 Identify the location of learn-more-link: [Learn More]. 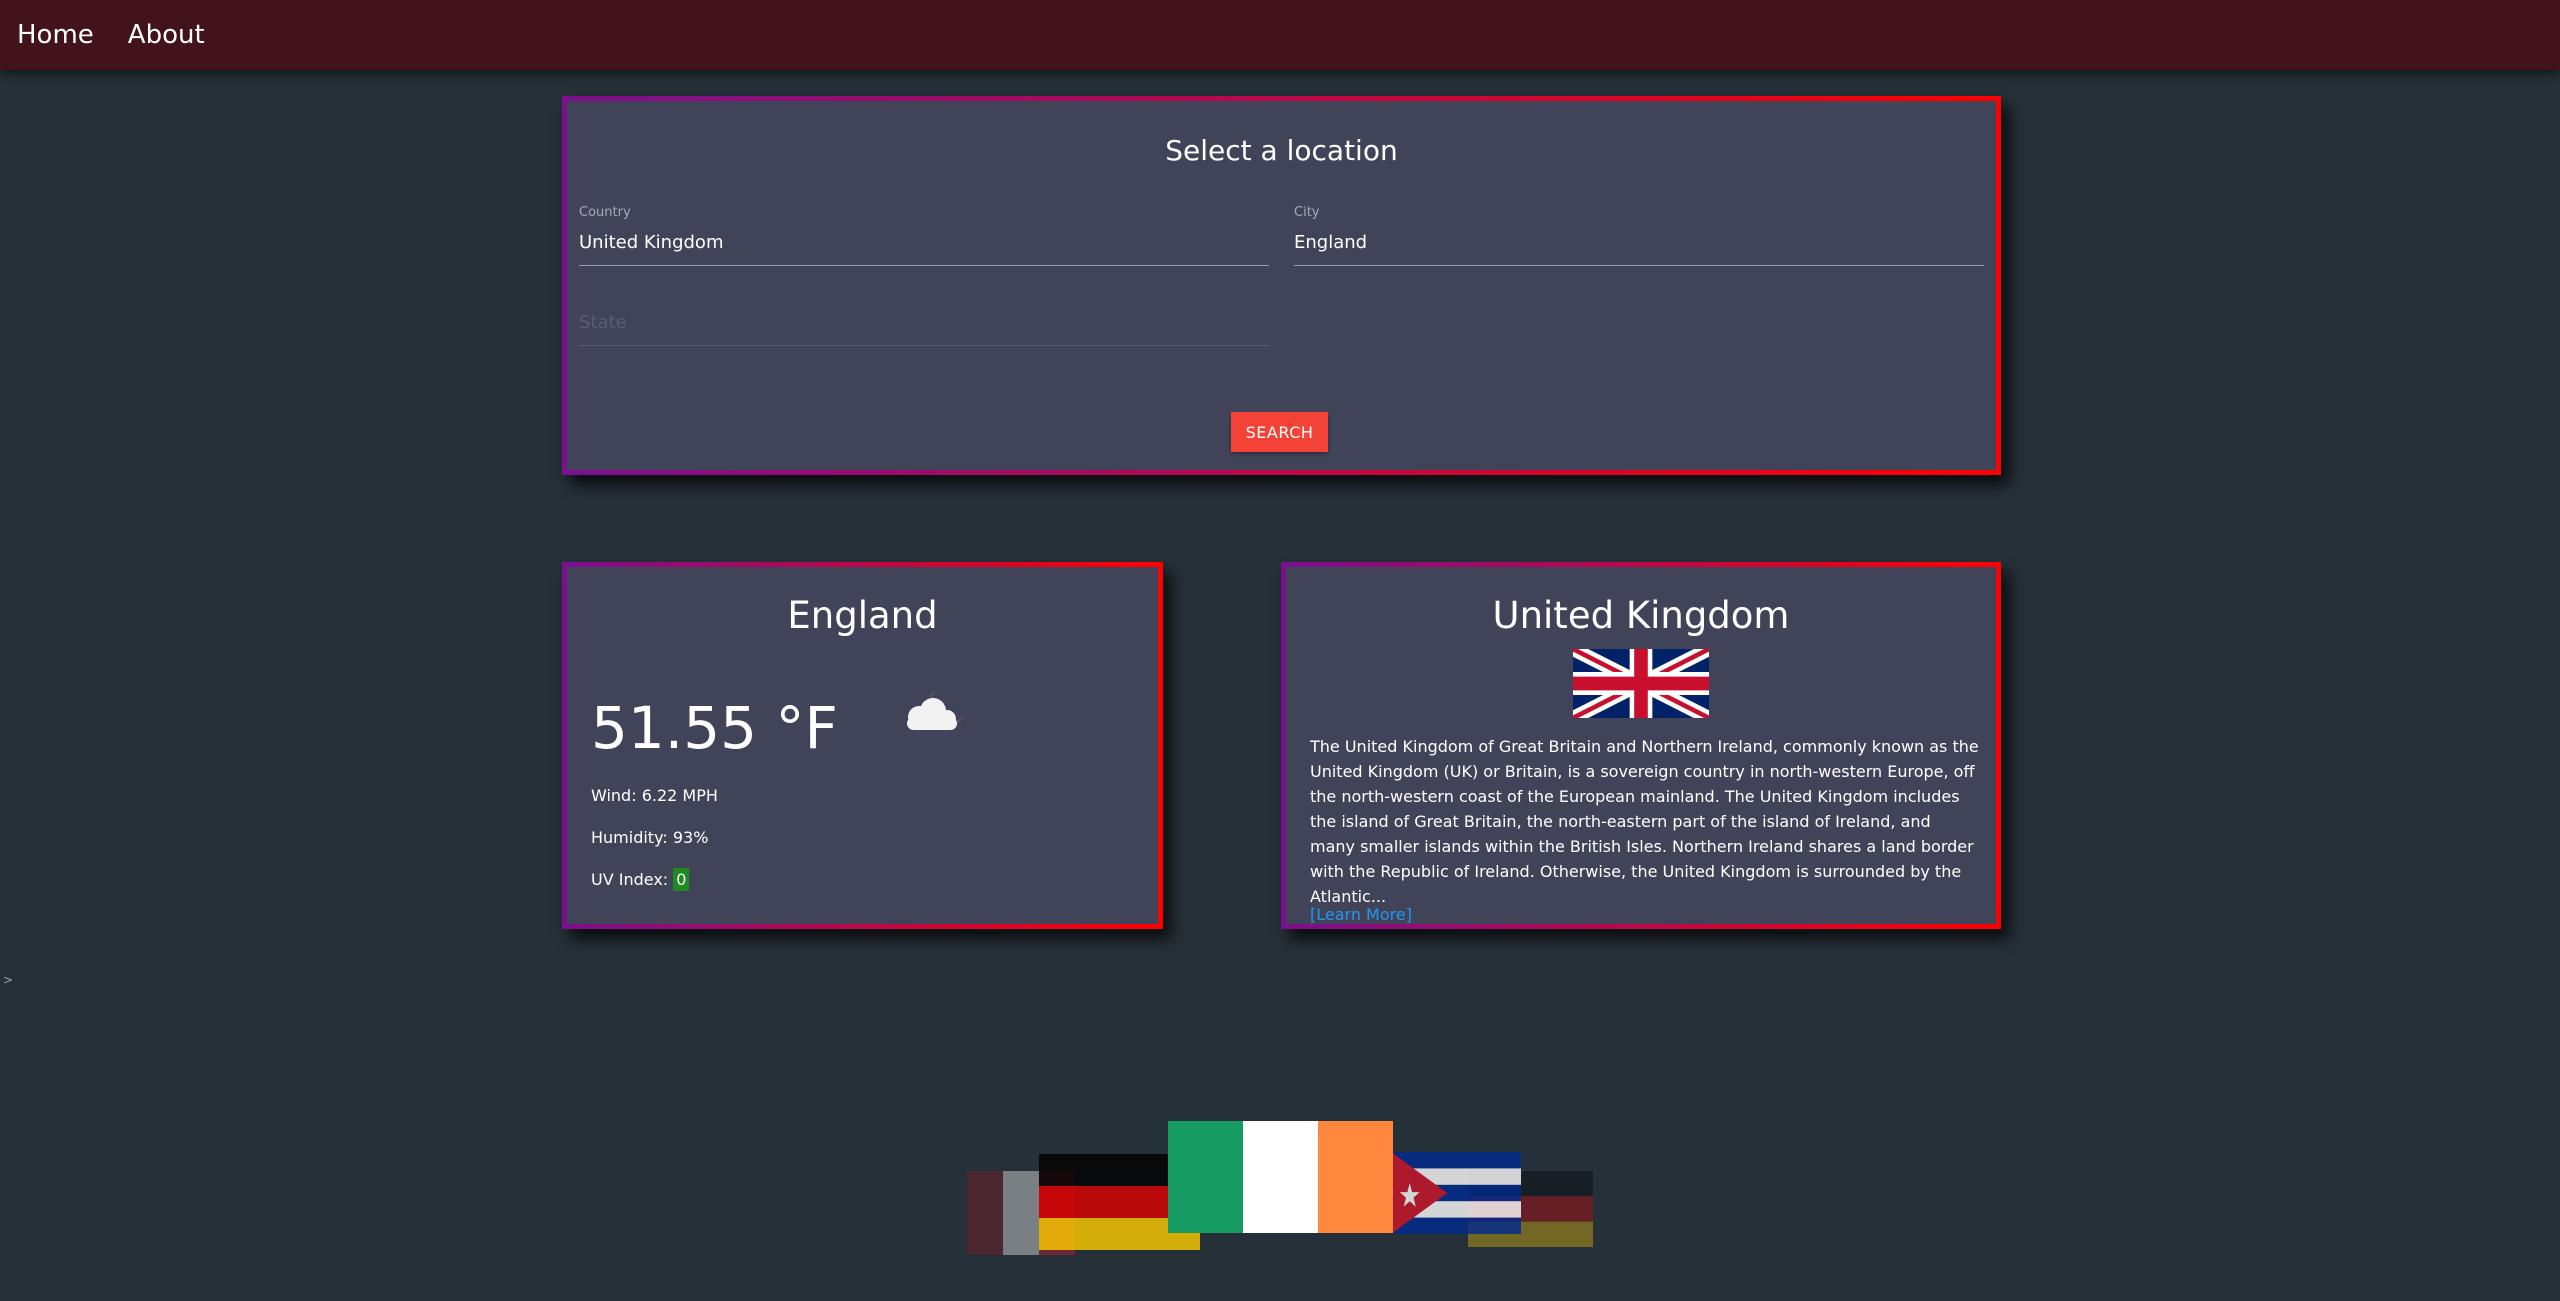
(1361, 914).